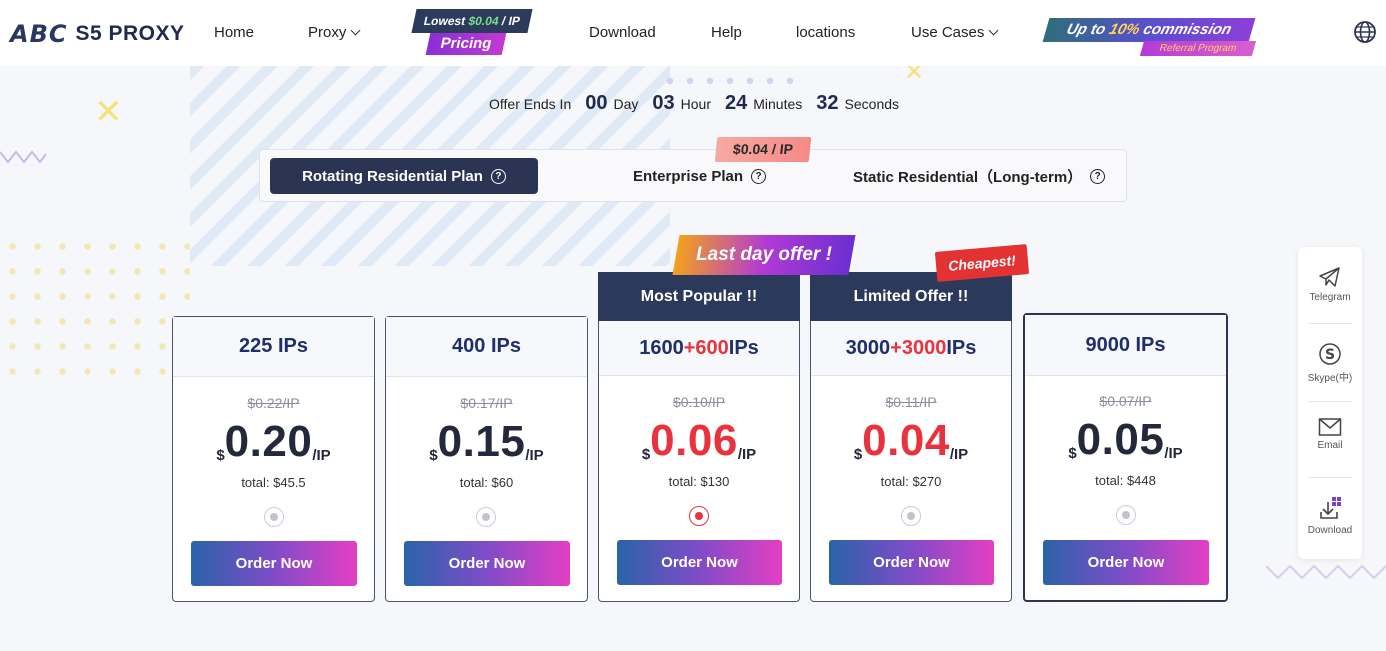 This screenshot has height=651, width=1386. I want to click on tab-static-residential: Static Residential（Long-term） ?, so click(979, 176).